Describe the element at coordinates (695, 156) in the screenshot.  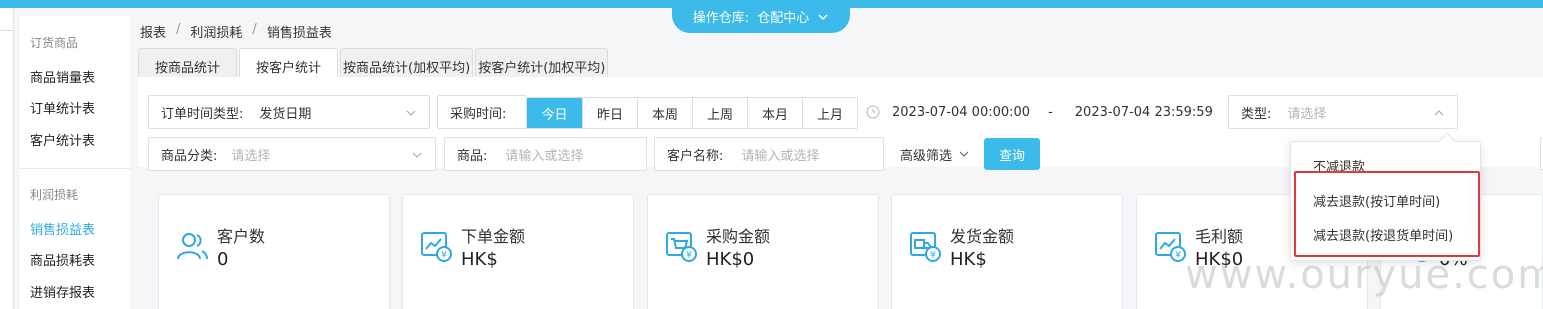
I see `customer-name-label: 客户名称:` at that location.